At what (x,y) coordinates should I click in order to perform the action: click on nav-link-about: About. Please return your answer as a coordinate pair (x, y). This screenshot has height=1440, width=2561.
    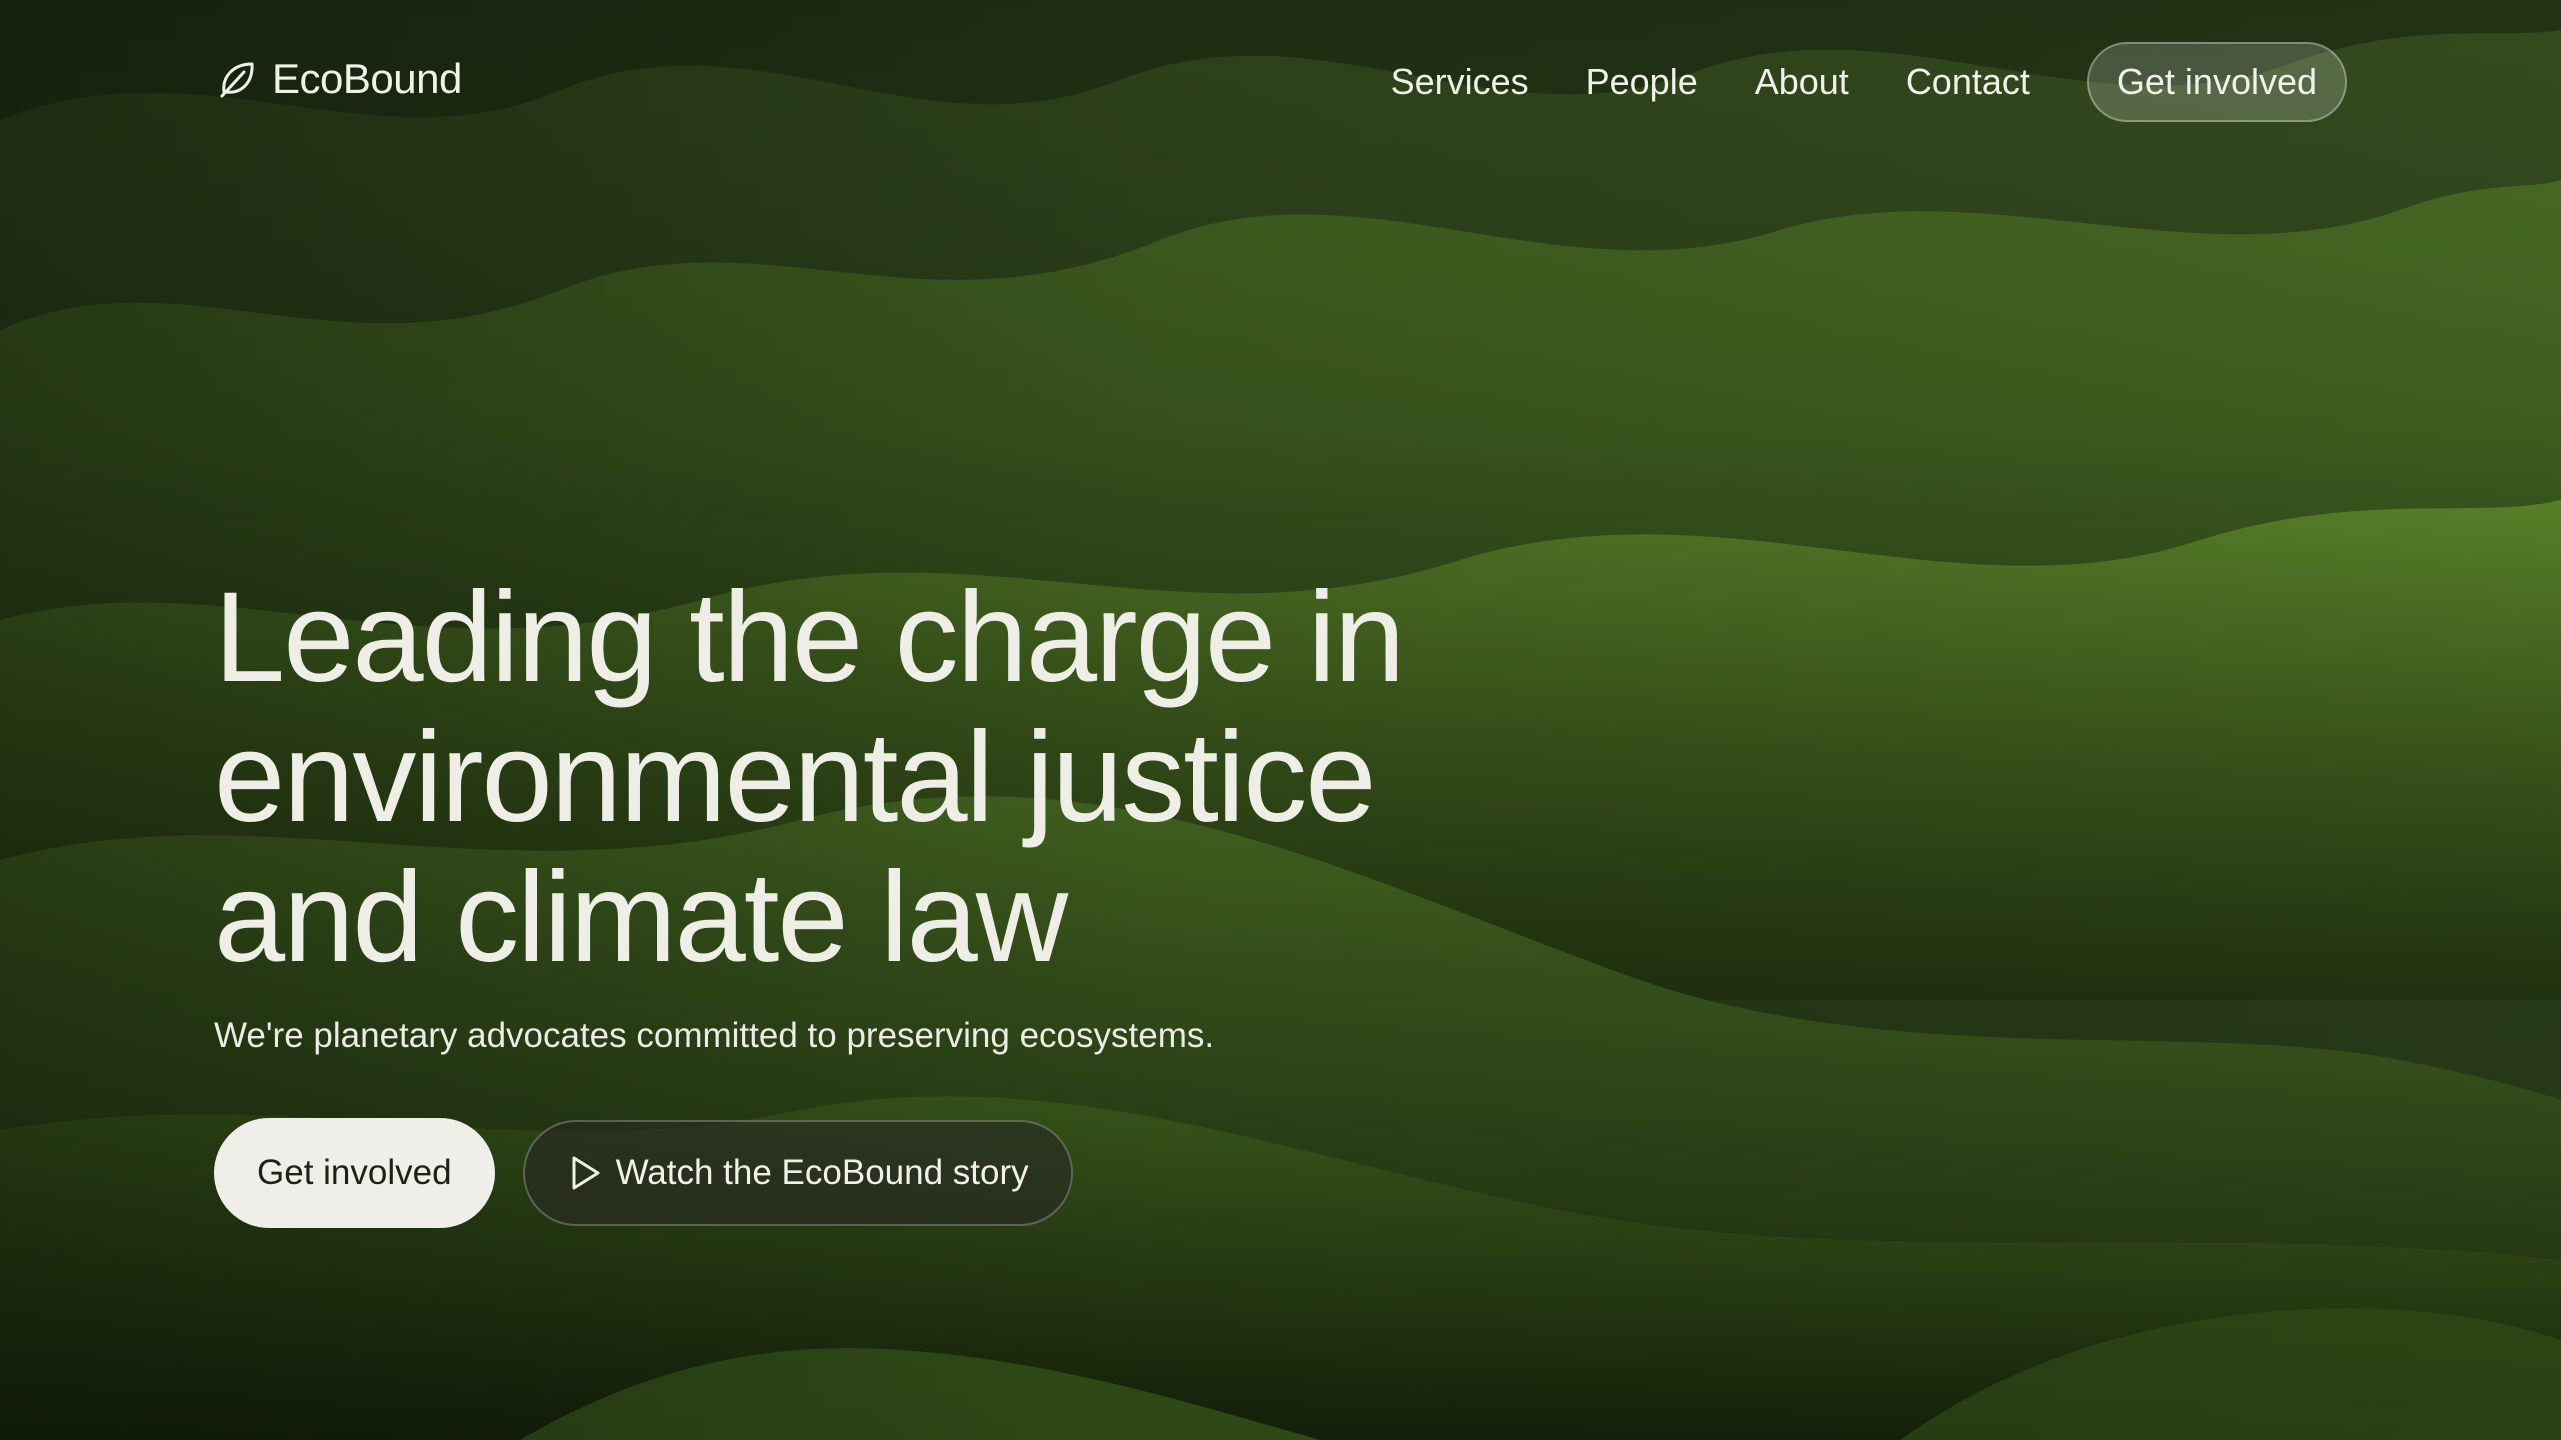
    Looking at the image, I should click on (1802, 82).